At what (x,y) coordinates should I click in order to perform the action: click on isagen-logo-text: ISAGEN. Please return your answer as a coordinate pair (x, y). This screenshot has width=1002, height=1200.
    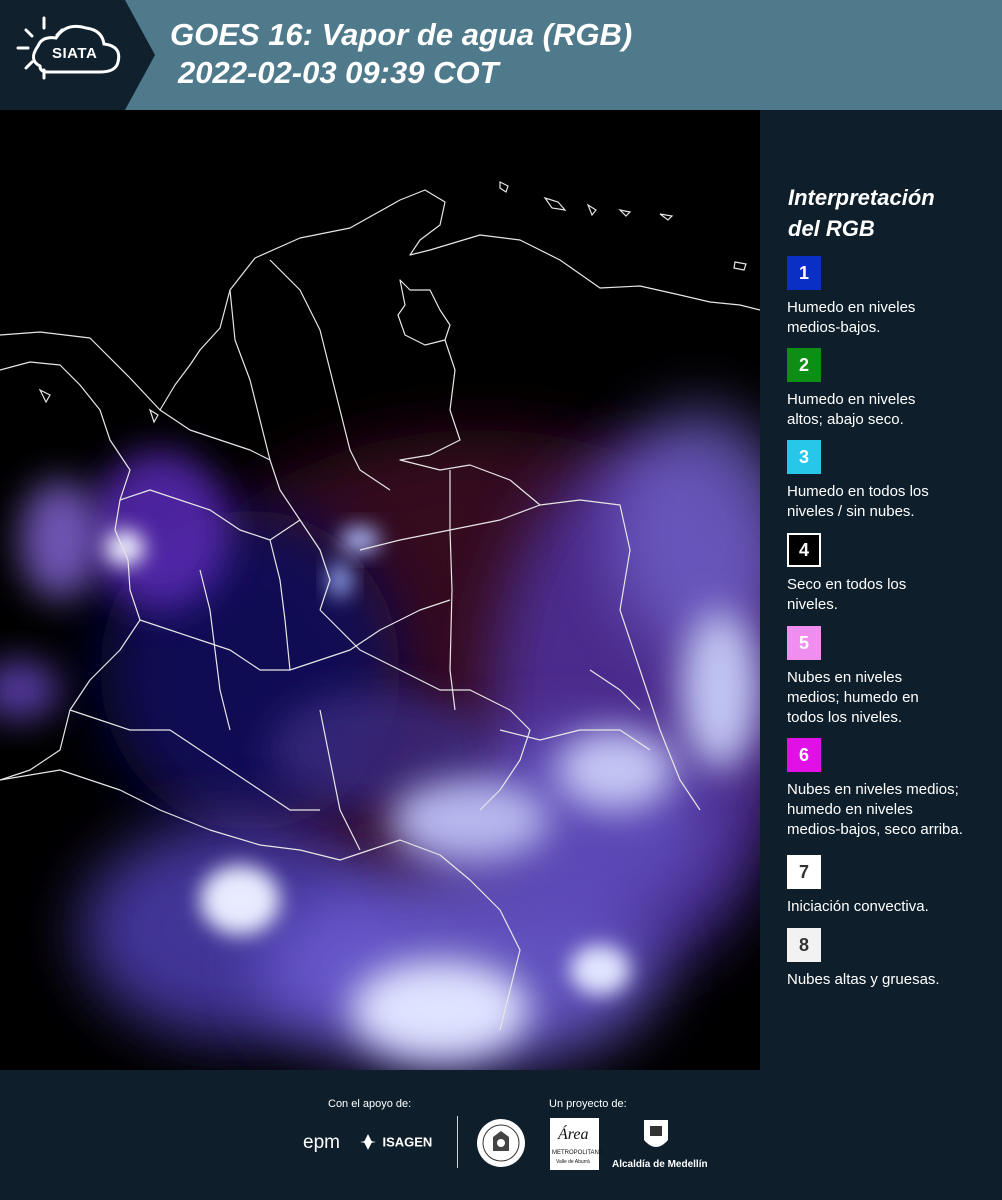
    Looking at the image, I should click on (407, 1142).